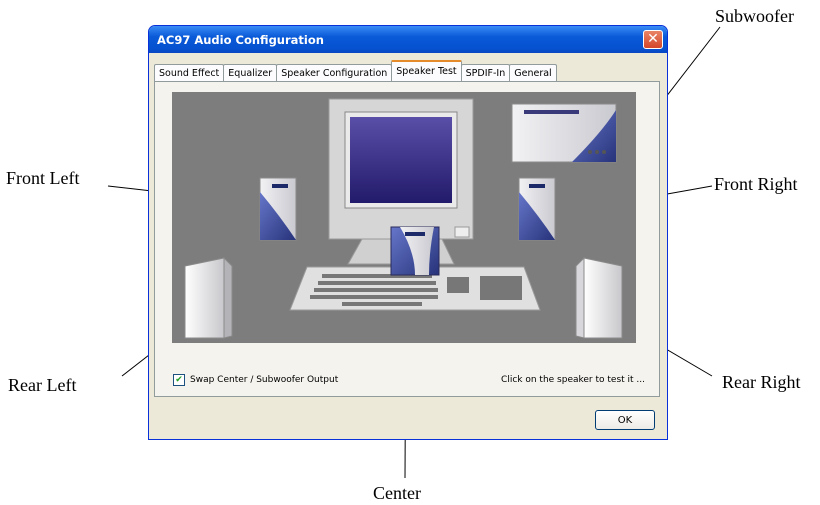  I want to click on subwoofer-speaker, so click(564, 133).